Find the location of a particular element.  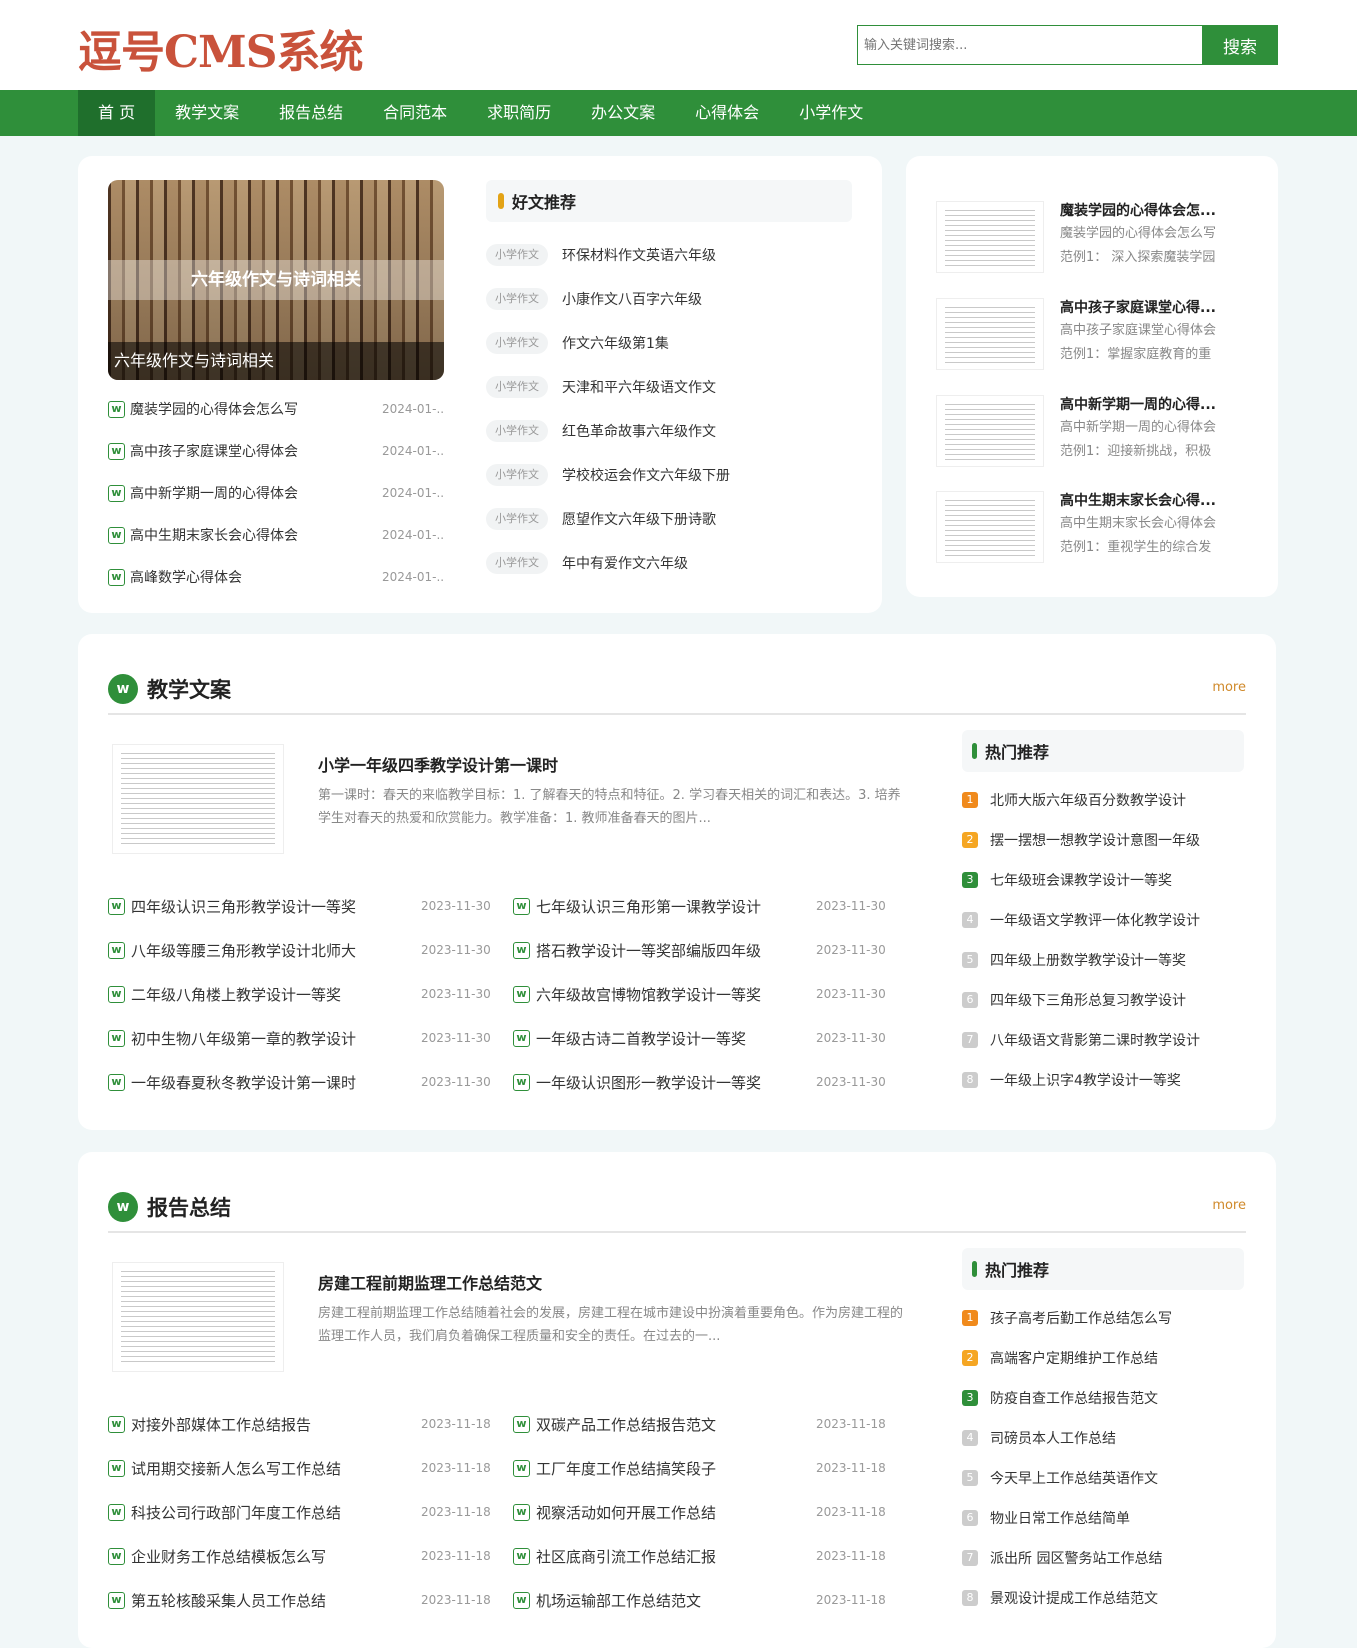

list-item: w 一年级春夏秋冬教学设计第一课时 2023-11-30 is located at coordinates (310, 1082).